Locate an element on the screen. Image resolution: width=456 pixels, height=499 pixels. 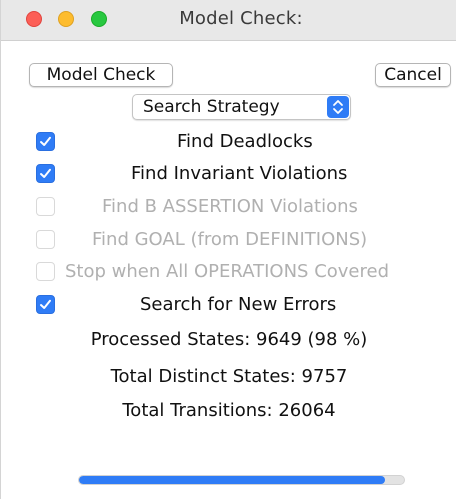
find-goal-label: Find GOAL (from DEFINITIONS) is located at coordinates (230, 239).